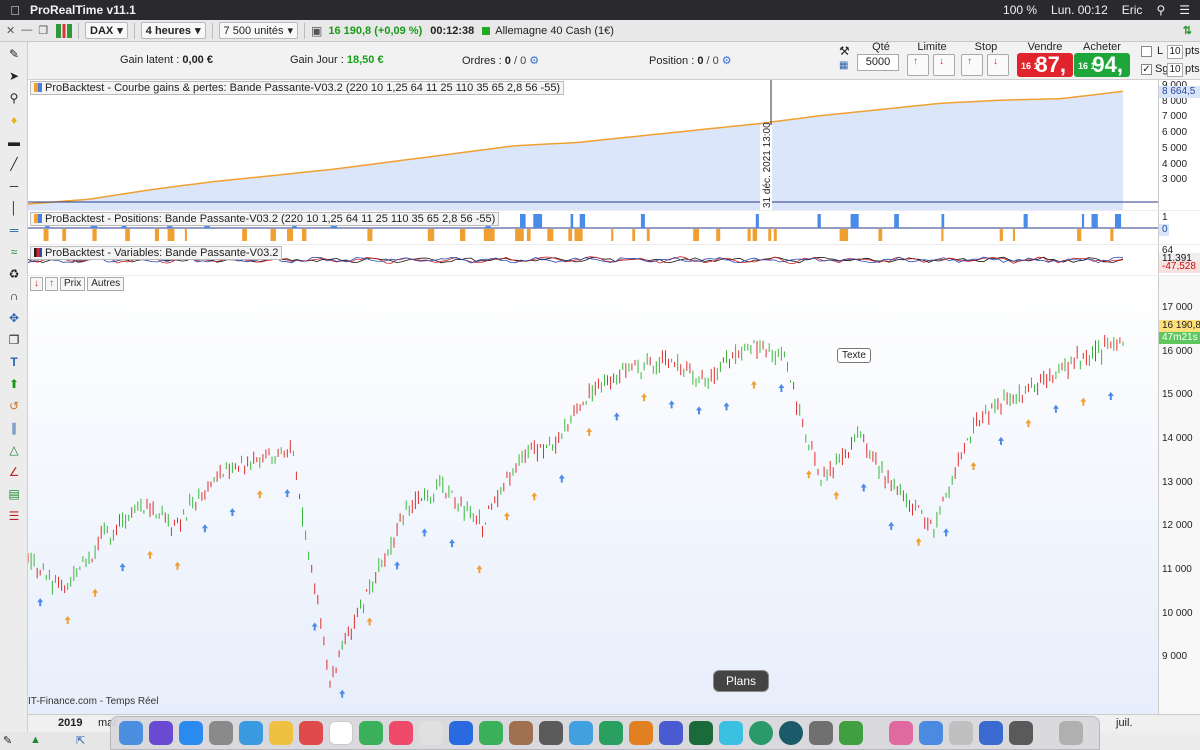  I want to click on numbers-icon, so click(851, 733).